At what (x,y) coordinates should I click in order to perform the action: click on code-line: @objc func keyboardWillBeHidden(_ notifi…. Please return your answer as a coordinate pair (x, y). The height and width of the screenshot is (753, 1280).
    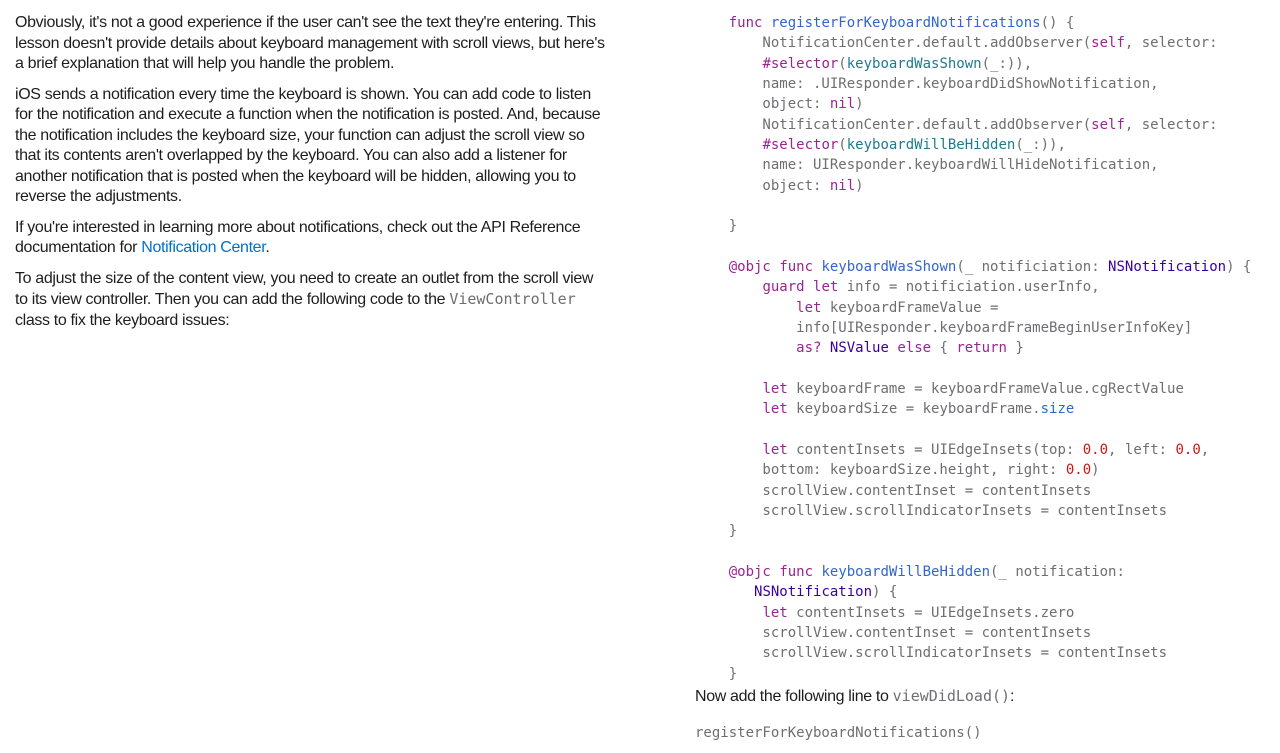
    Looking at the image, I should click on (926, 571).